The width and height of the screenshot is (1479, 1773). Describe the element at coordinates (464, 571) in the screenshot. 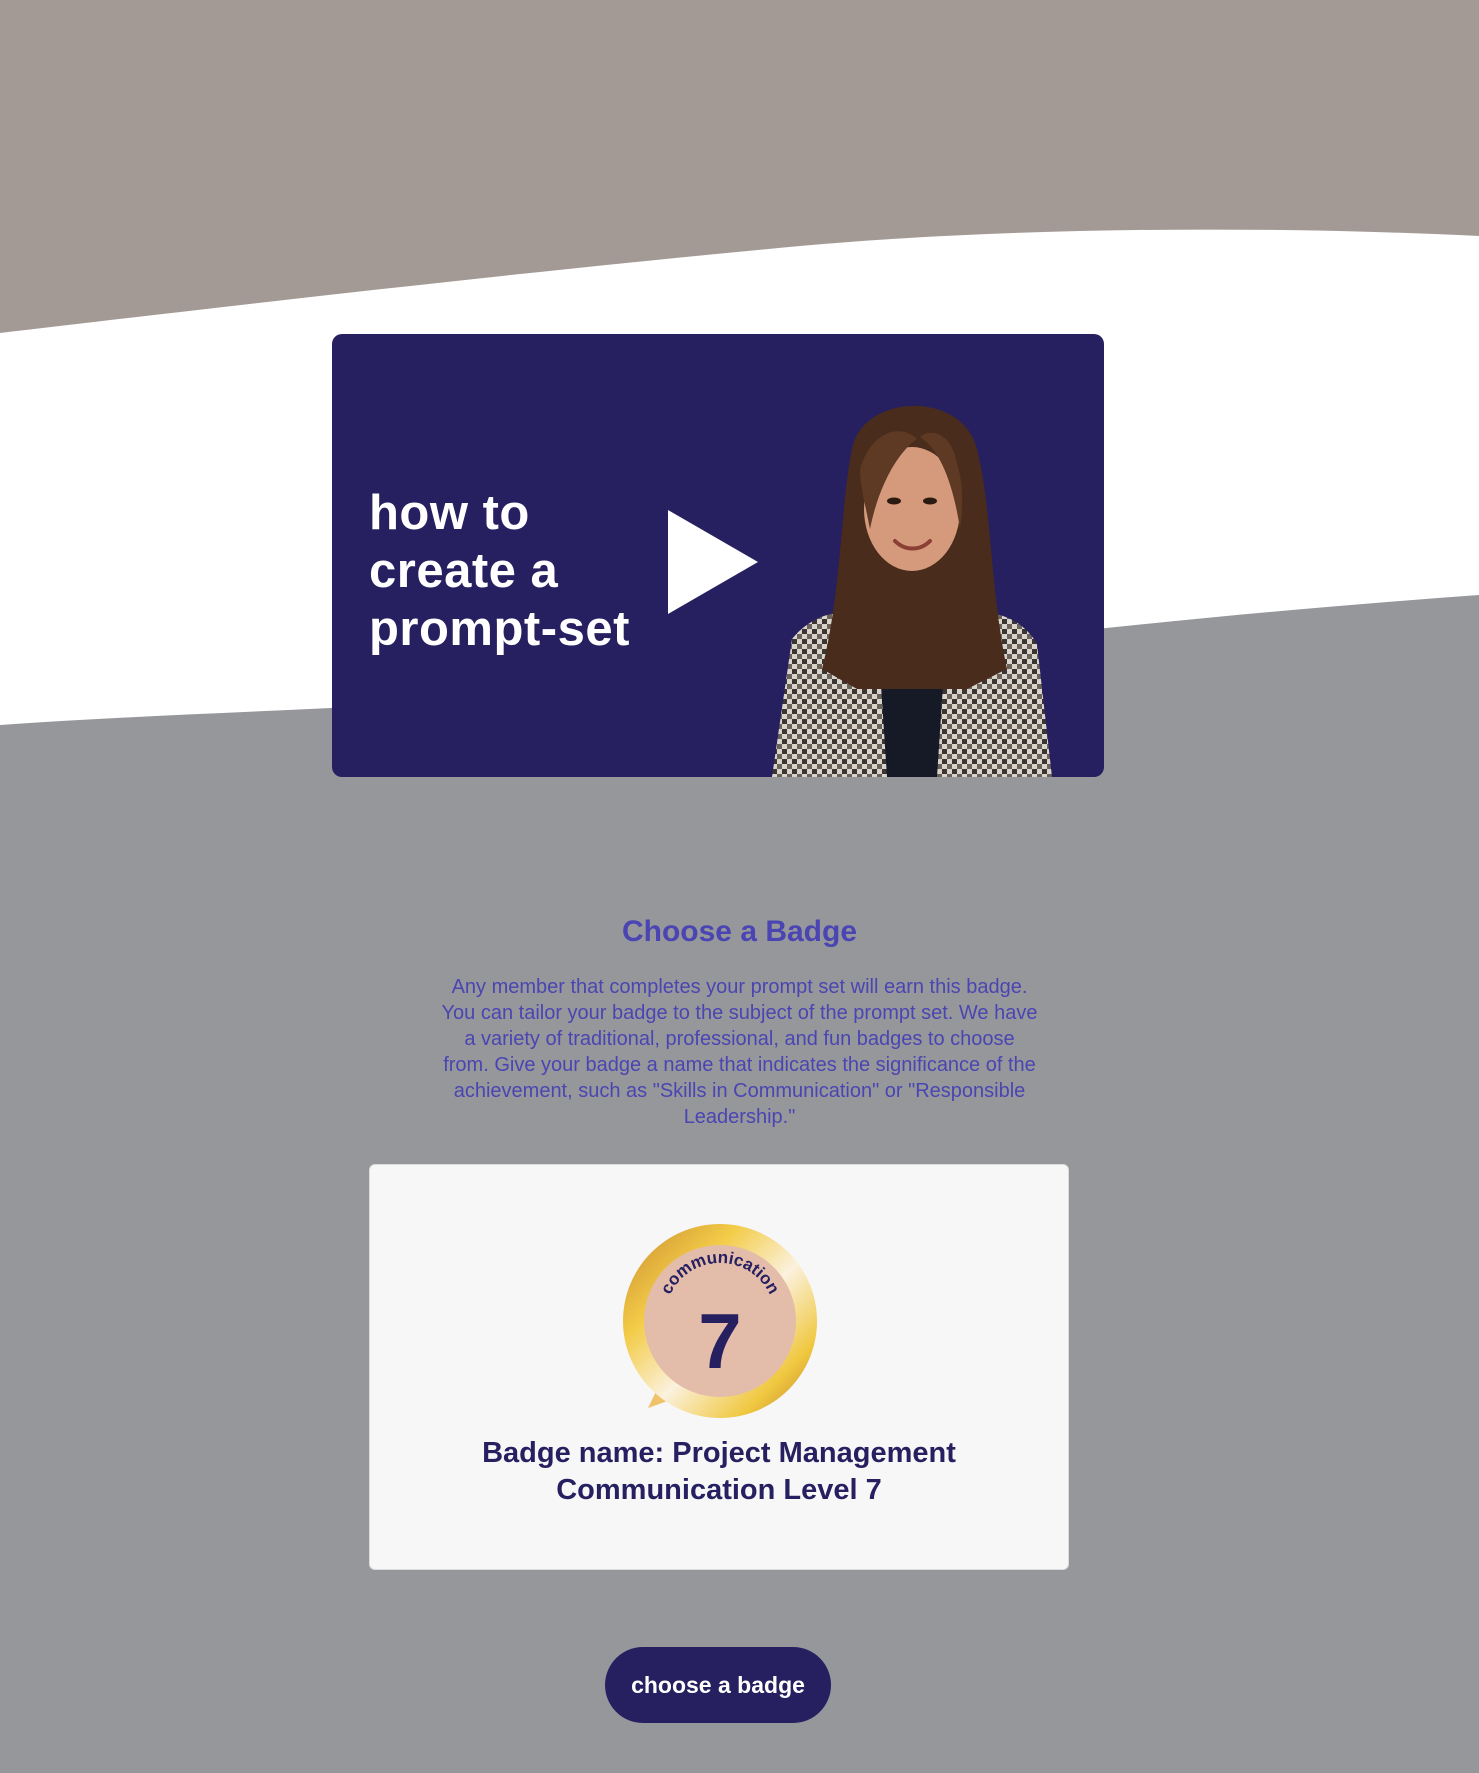

I see `video-title-line-2: create a` at that location.